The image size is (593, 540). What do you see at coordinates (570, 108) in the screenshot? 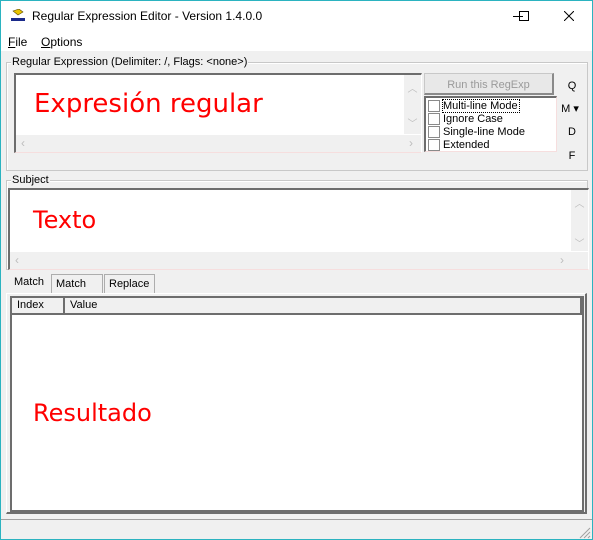
I see `mode-dropdown-button: M ▾` at bounding box center [570, 108].